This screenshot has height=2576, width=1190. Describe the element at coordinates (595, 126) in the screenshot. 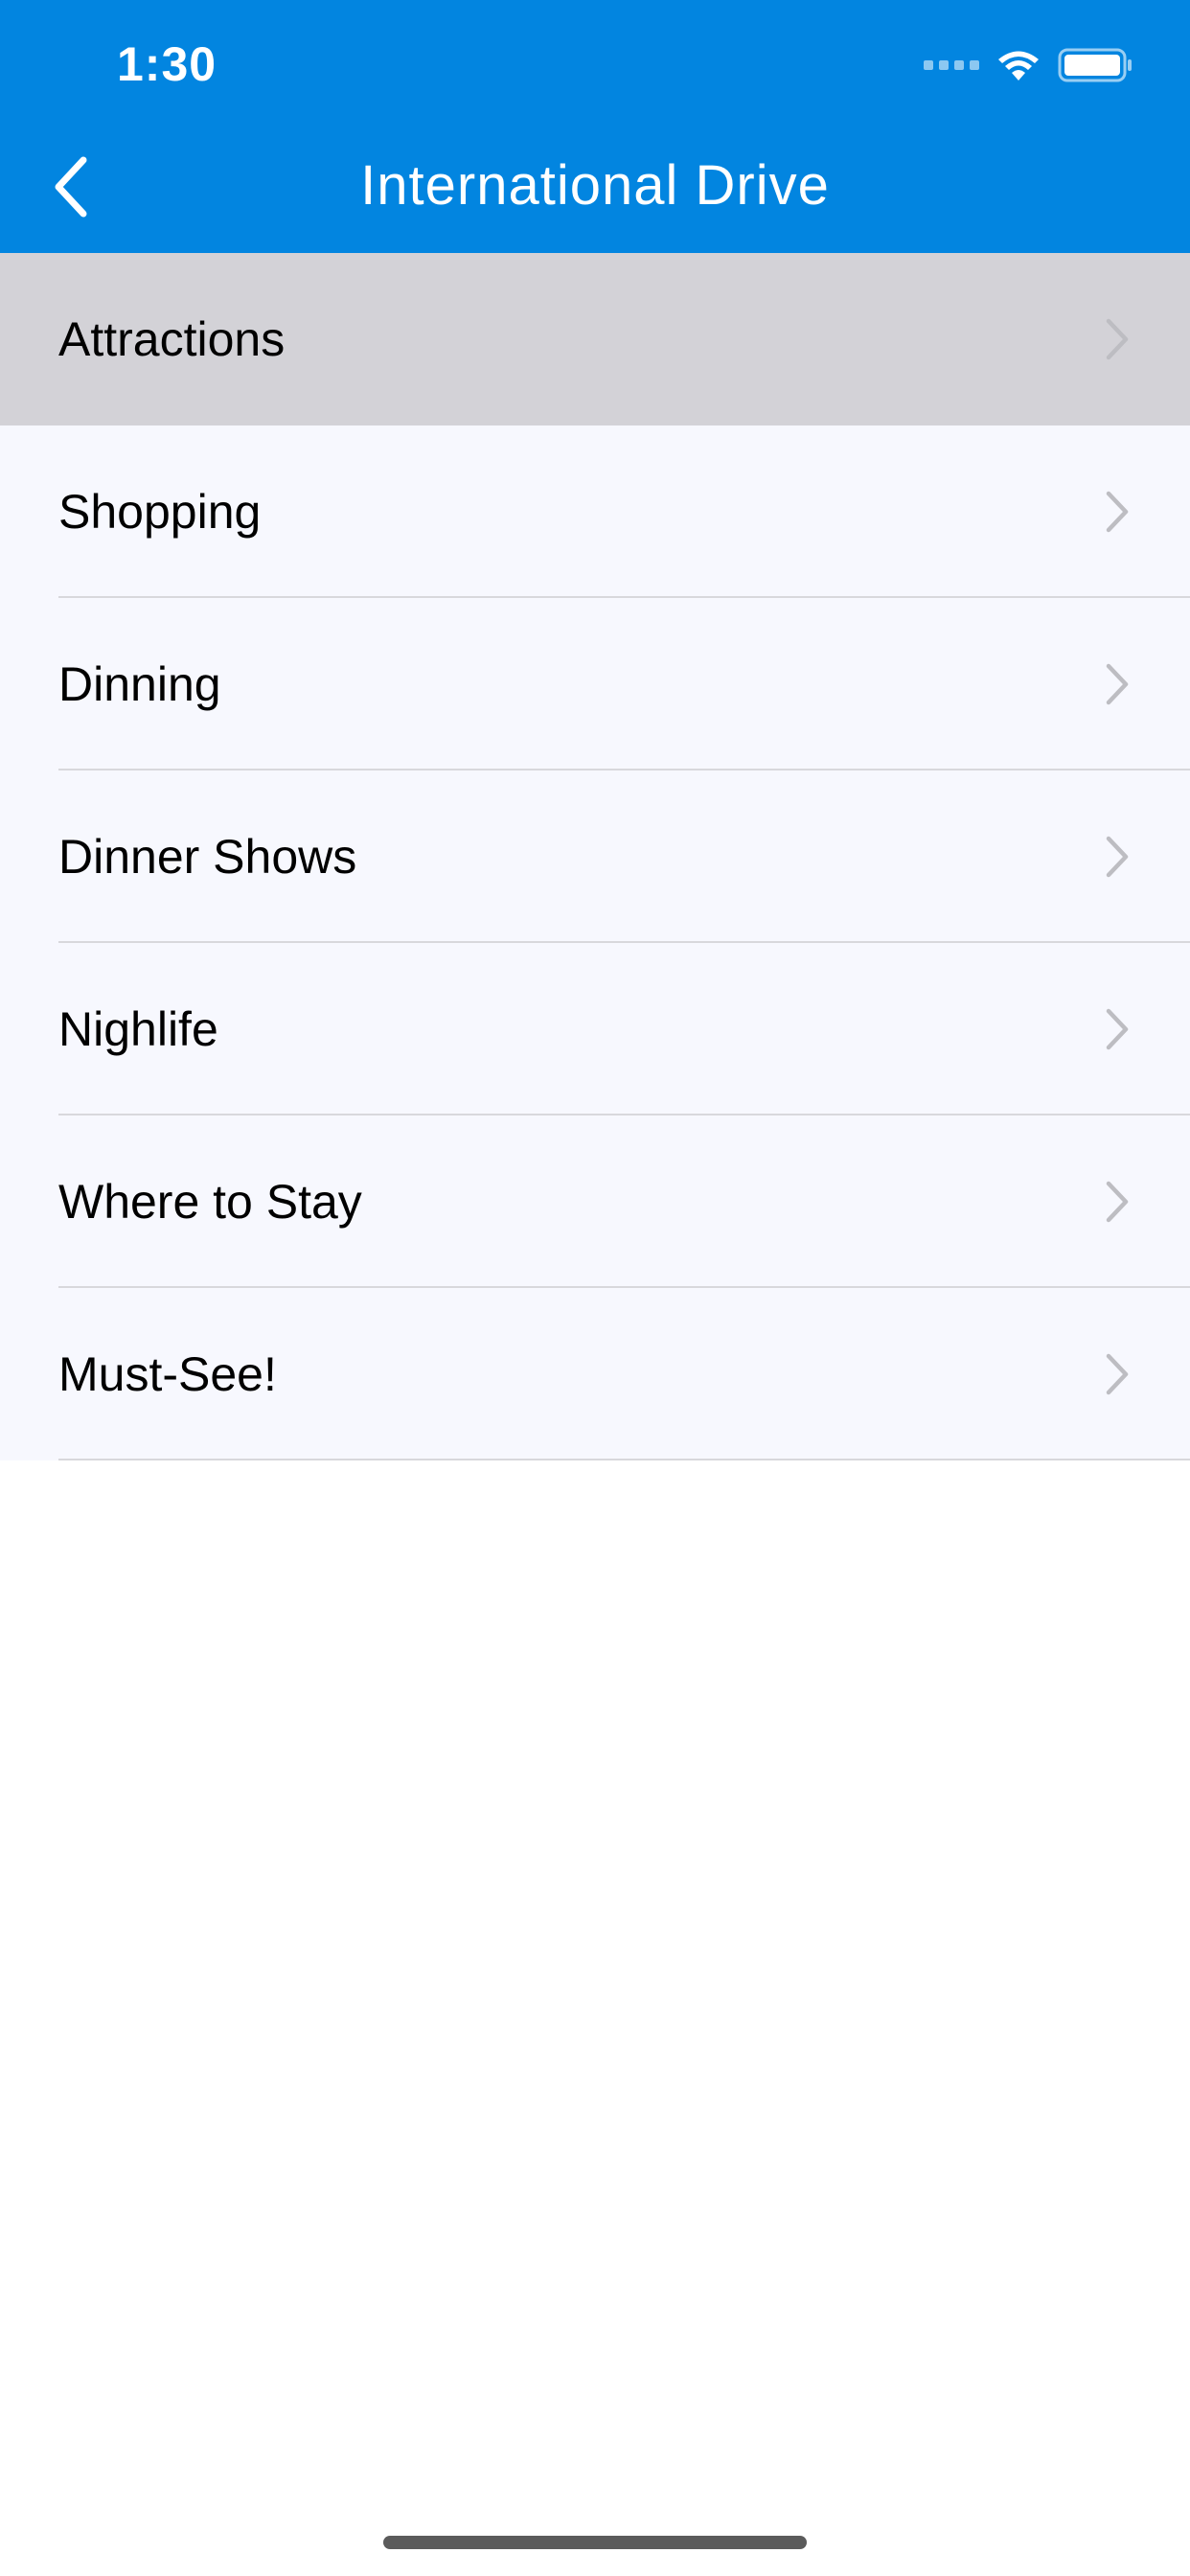

I see `navigation-header: 1:30 International Drive` at that location.